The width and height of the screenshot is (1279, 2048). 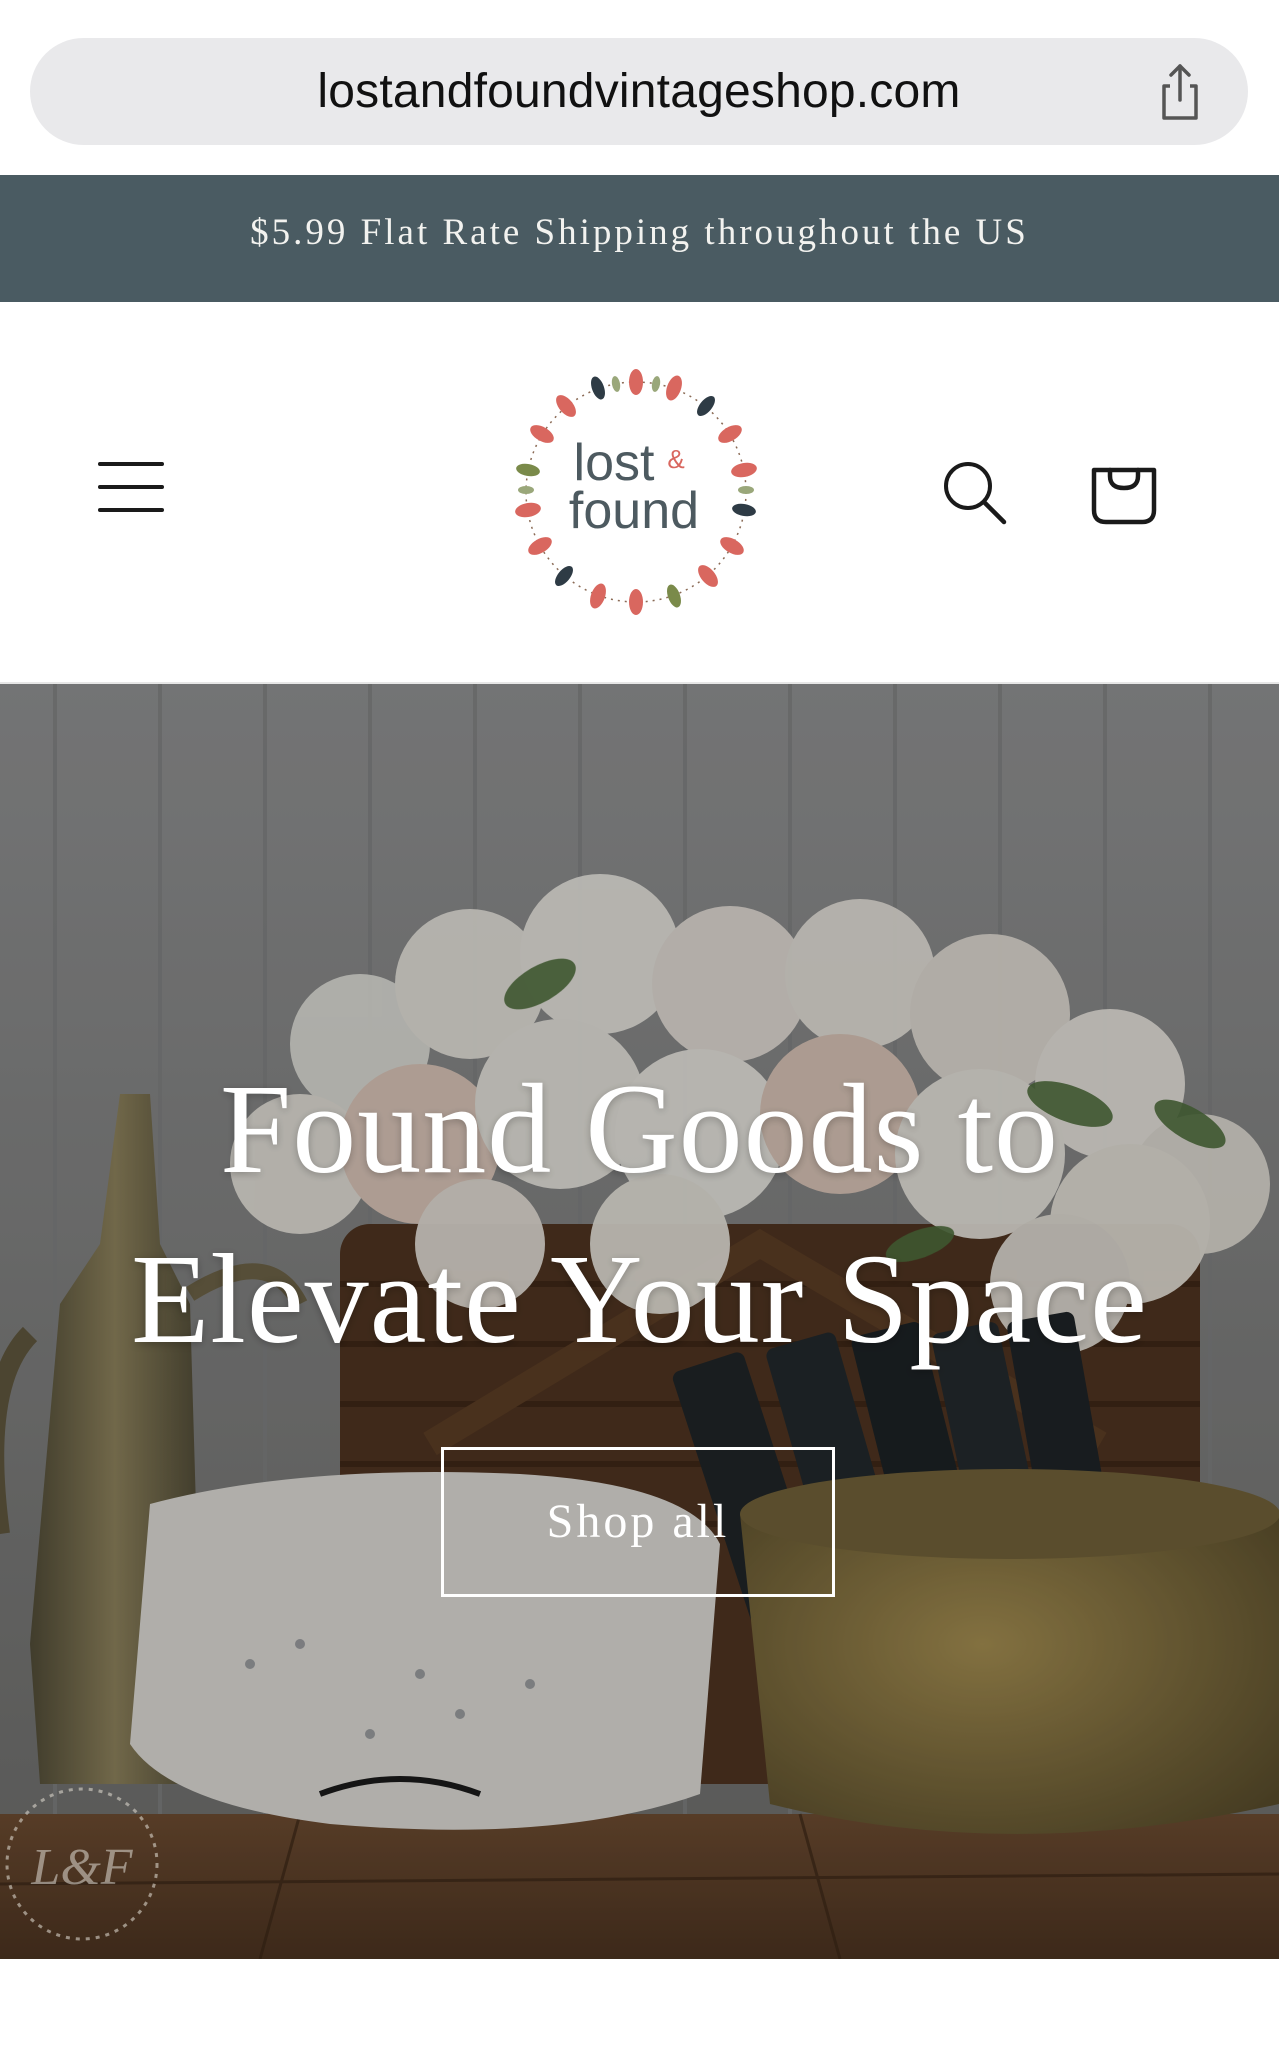 I want to click on hero-title: Found Goods to Elevate Your Space, so click(x=639, y=1214).